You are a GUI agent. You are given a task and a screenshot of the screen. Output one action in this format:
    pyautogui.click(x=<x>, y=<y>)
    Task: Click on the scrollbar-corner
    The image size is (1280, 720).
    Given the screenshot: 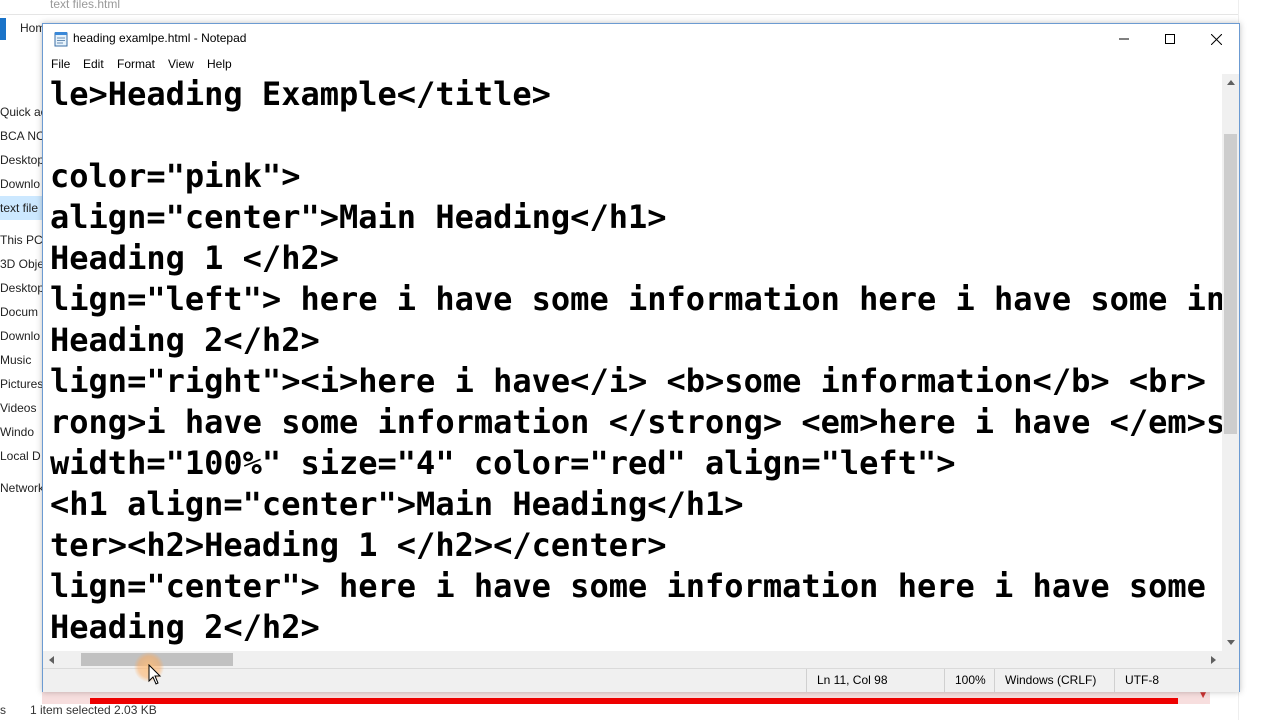 What is the action you would take?
    pyautogui.click(x=1230, y=659)
    